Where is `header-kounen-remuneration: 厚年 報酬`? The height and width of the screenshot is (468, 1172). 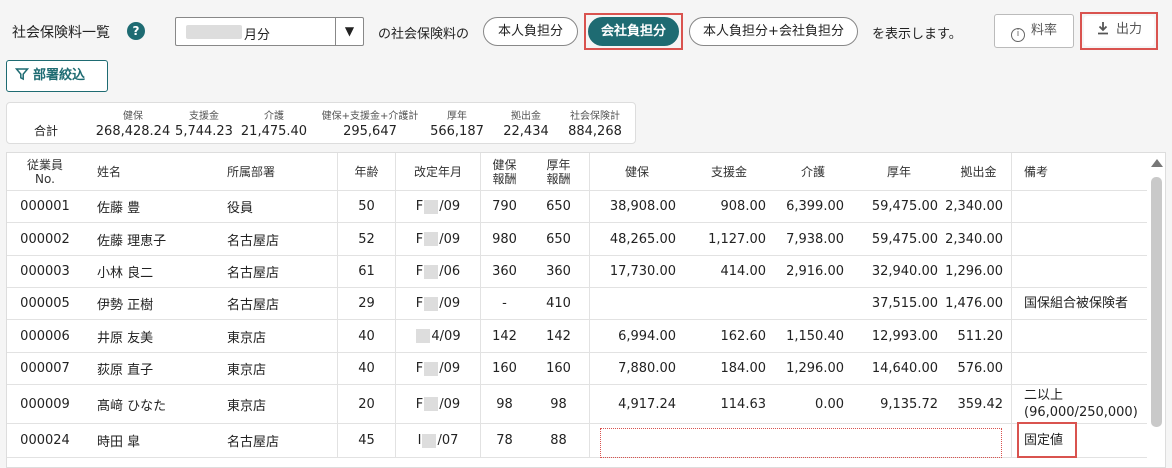
header-kounen-remuneration: 厚年 報酬 is located at coordinates (559, 171).